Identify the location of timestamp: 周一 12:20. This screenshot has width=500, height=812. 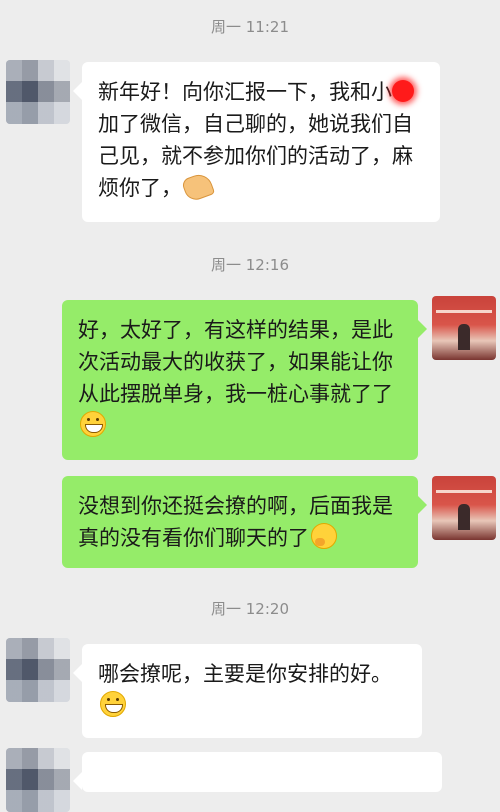
(250, 609).